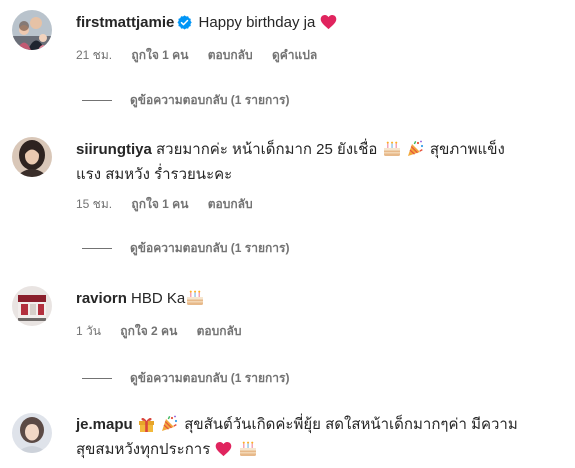 The width and height of the screenshot is (575, 468). Describe the element at coordinates (88, 331) in the screenshot. I see `comment-time: 1 วัน` at that location.